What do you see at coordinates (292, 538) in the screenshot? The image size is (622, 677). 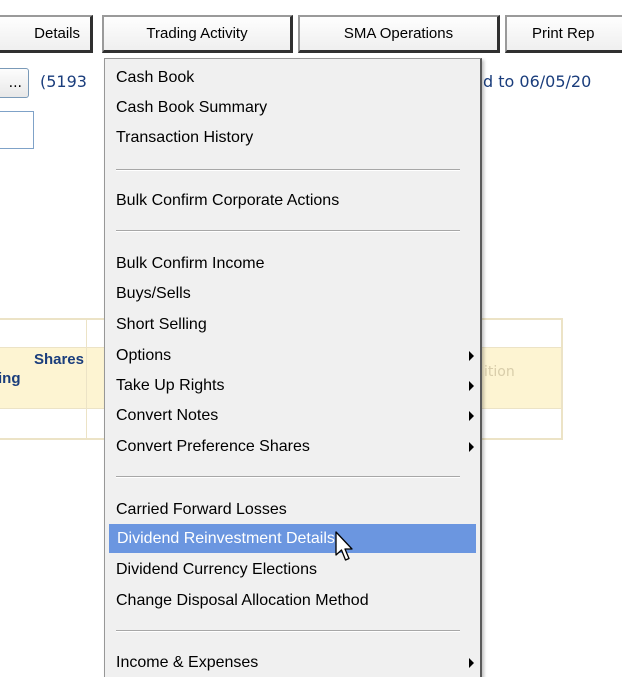 I see `menu-item-dividend-reinvestment-details: Dividend Reinvestment Details` at bounding box center [292, 538].